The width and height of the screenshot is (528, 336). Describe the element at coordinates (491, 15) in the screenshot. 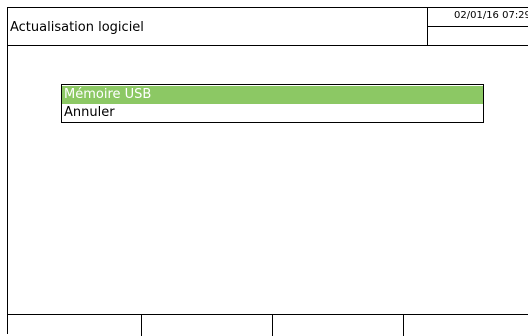

I see `datetime-display: 02/01/16 07:29` at that location.